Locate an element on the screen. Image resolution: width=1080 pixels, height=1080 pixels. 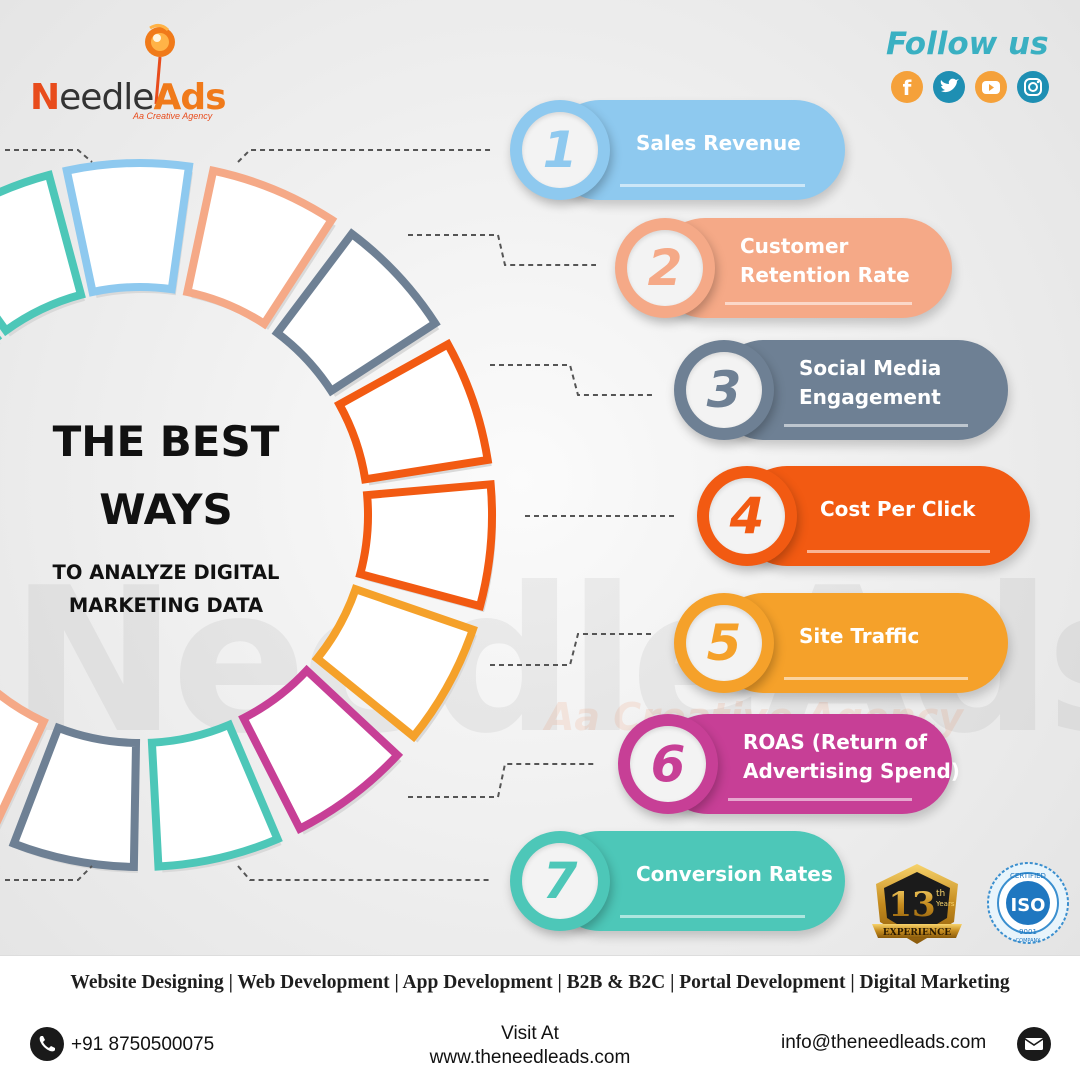
metric-number: 1 is located at coordinates (560, 150).